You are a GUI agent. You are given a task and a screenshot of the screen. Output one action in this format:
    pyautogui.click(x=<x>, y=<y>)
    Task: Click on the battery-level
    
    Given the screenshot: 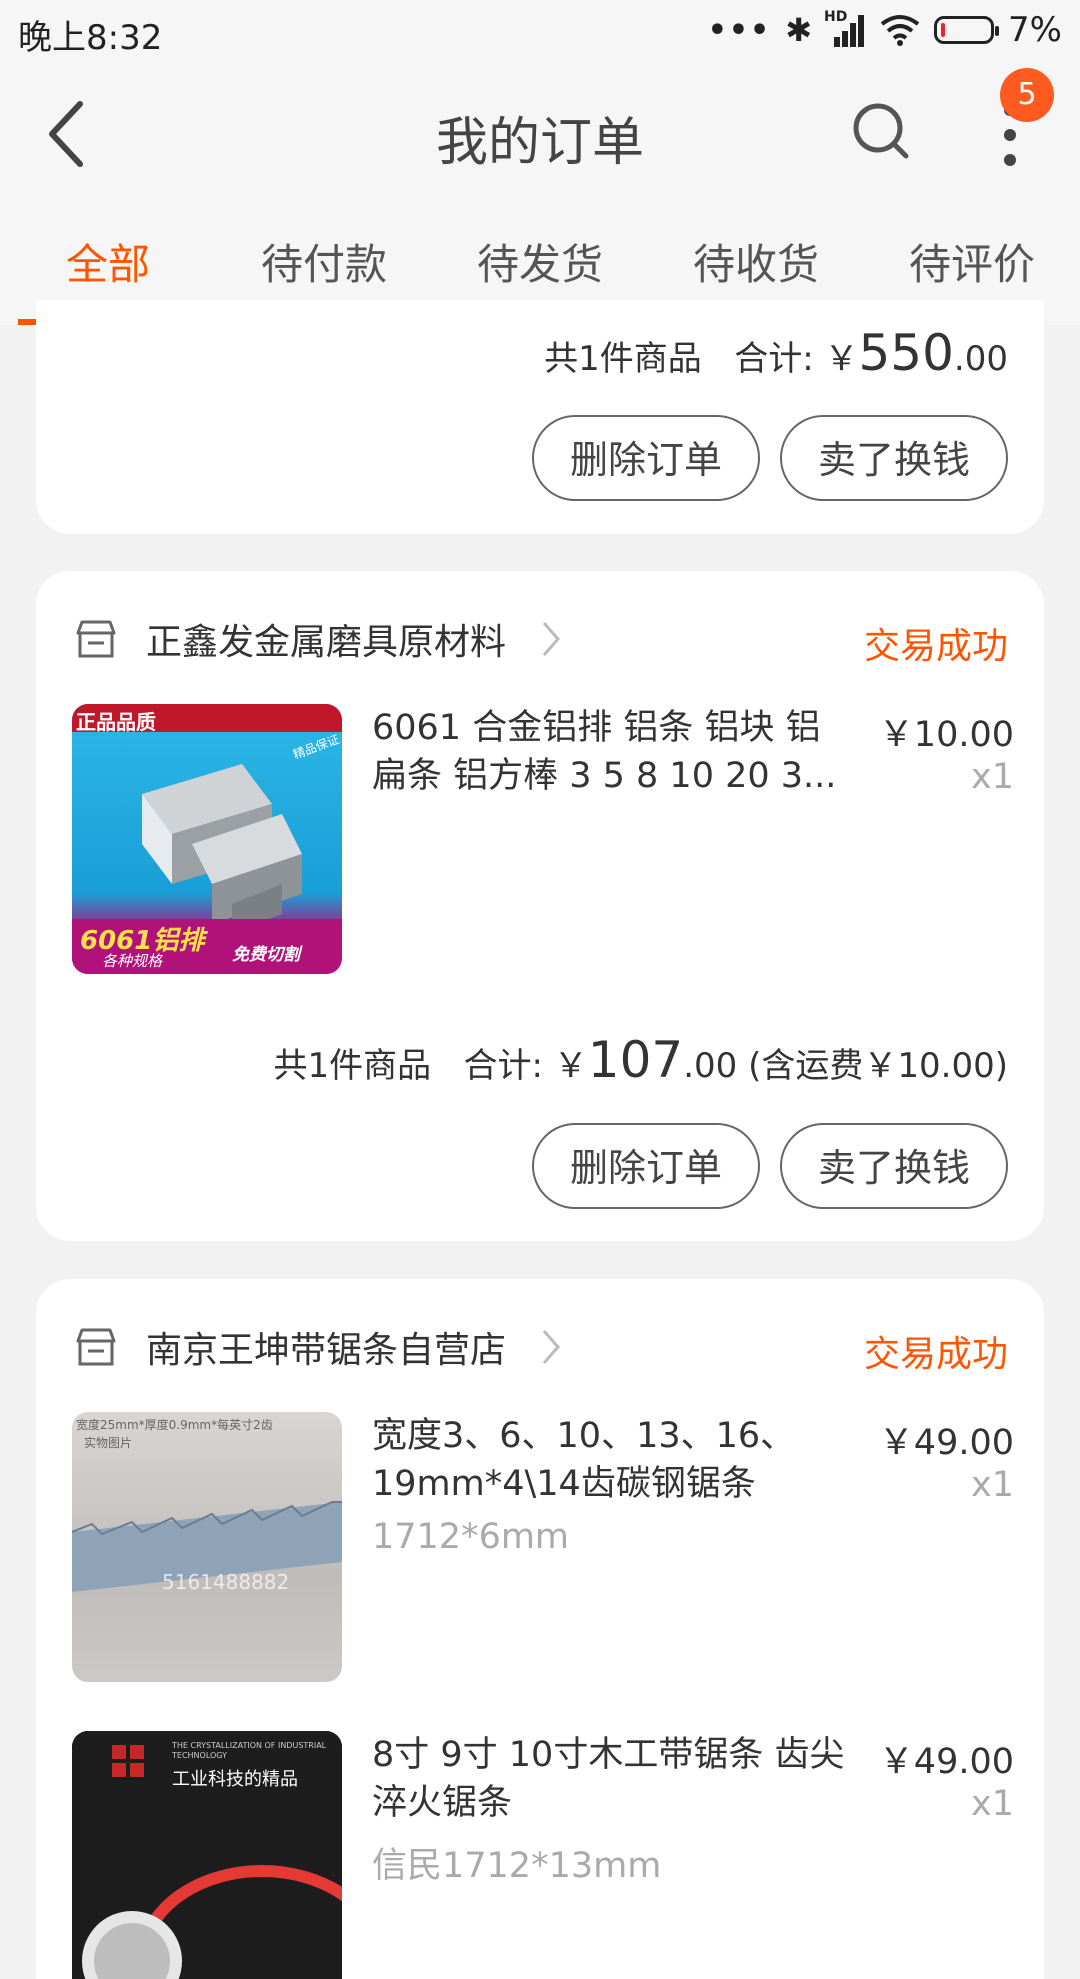 What is the action you would take?
    pyautogui.click(x=943, y=30)
    